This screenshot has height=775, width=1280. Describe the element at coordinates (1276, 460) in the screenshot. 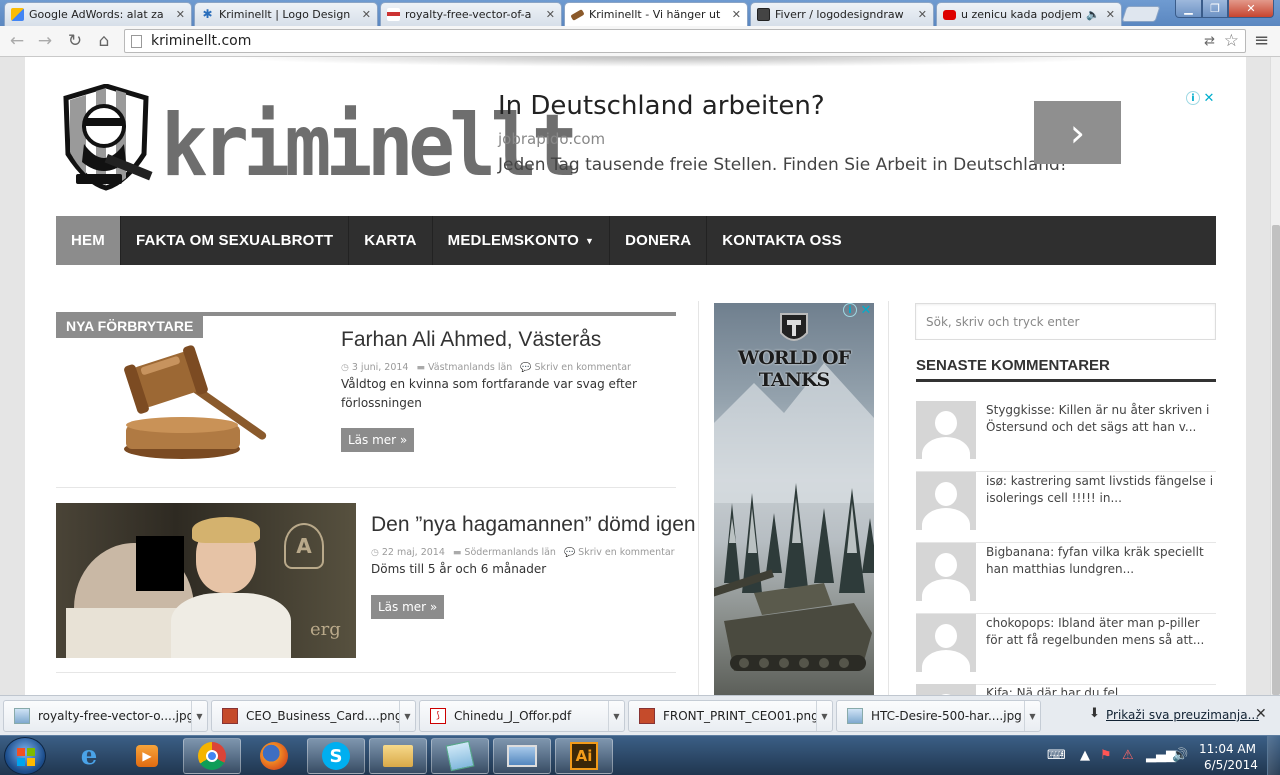

I see `scrollbar-thumb` at that location.